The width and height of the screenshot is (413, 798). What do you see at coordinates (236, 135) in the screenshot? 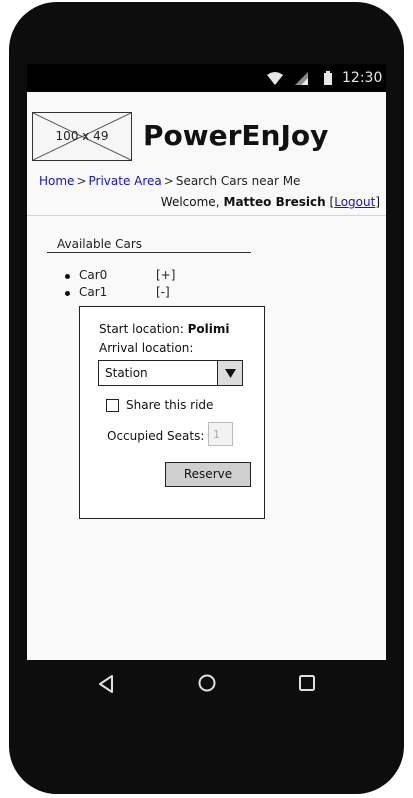
I see `app-title: PowerEnJoy` at bounding box center [236, 135].